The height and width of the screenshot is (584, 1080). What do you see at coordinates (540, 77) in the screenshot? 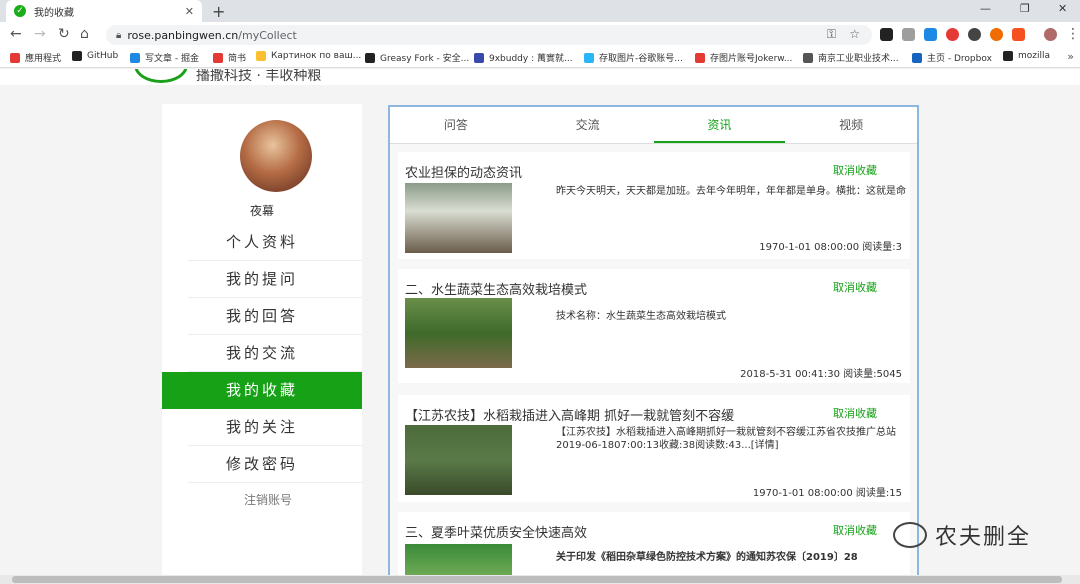
I see `site-header: 播撒科技 · 丰收种粮` at bounding box center [540, 77].